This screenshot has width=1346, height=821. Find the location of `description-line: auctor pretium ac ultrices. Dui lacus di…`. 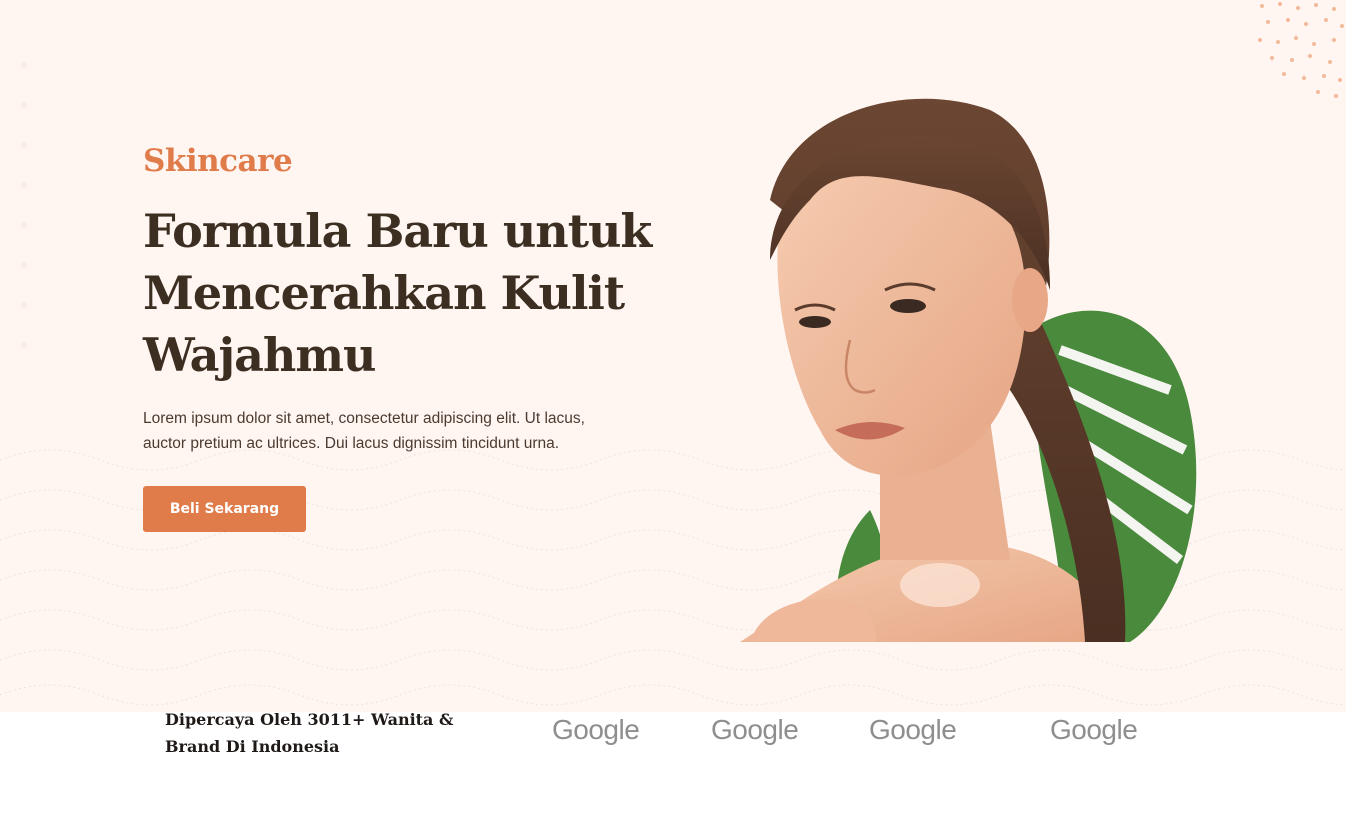

description-line: auctor pretium ac ultrices. Dui lacus di… is located at coordinates (351, 443).